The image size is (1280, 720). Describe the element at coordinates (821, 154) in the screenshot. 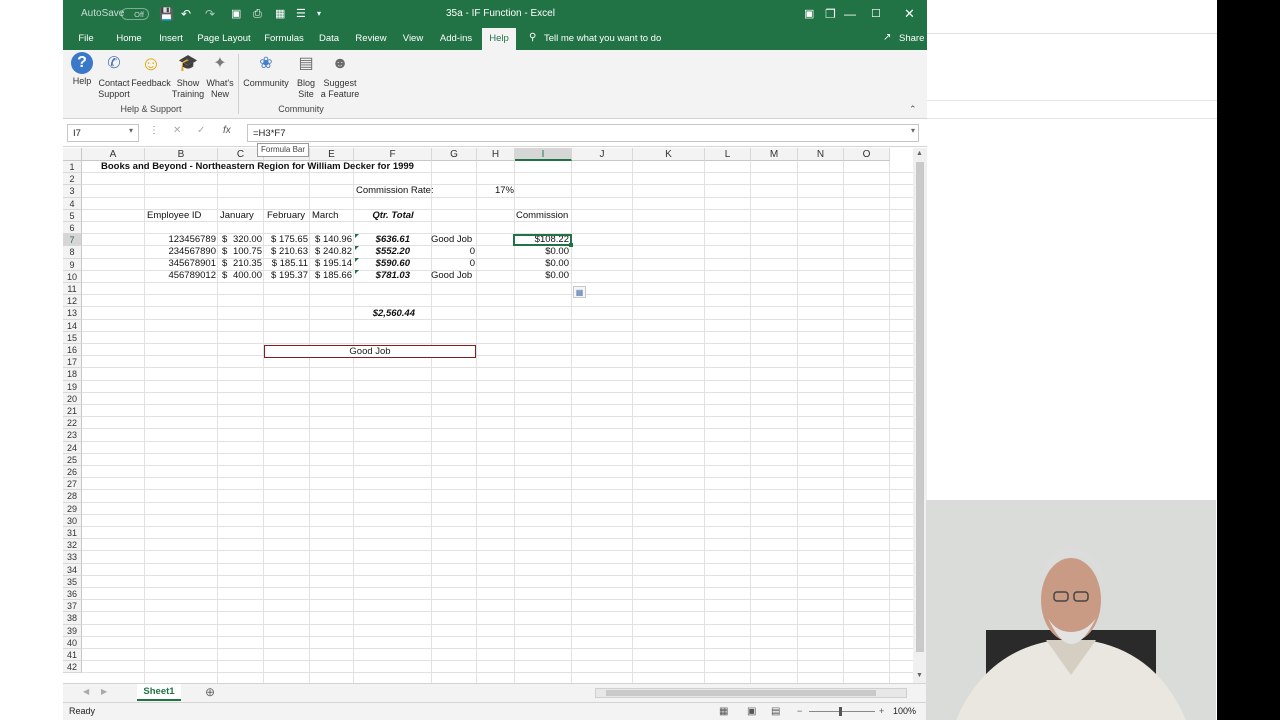

I see `column-header-n: N` at that location.